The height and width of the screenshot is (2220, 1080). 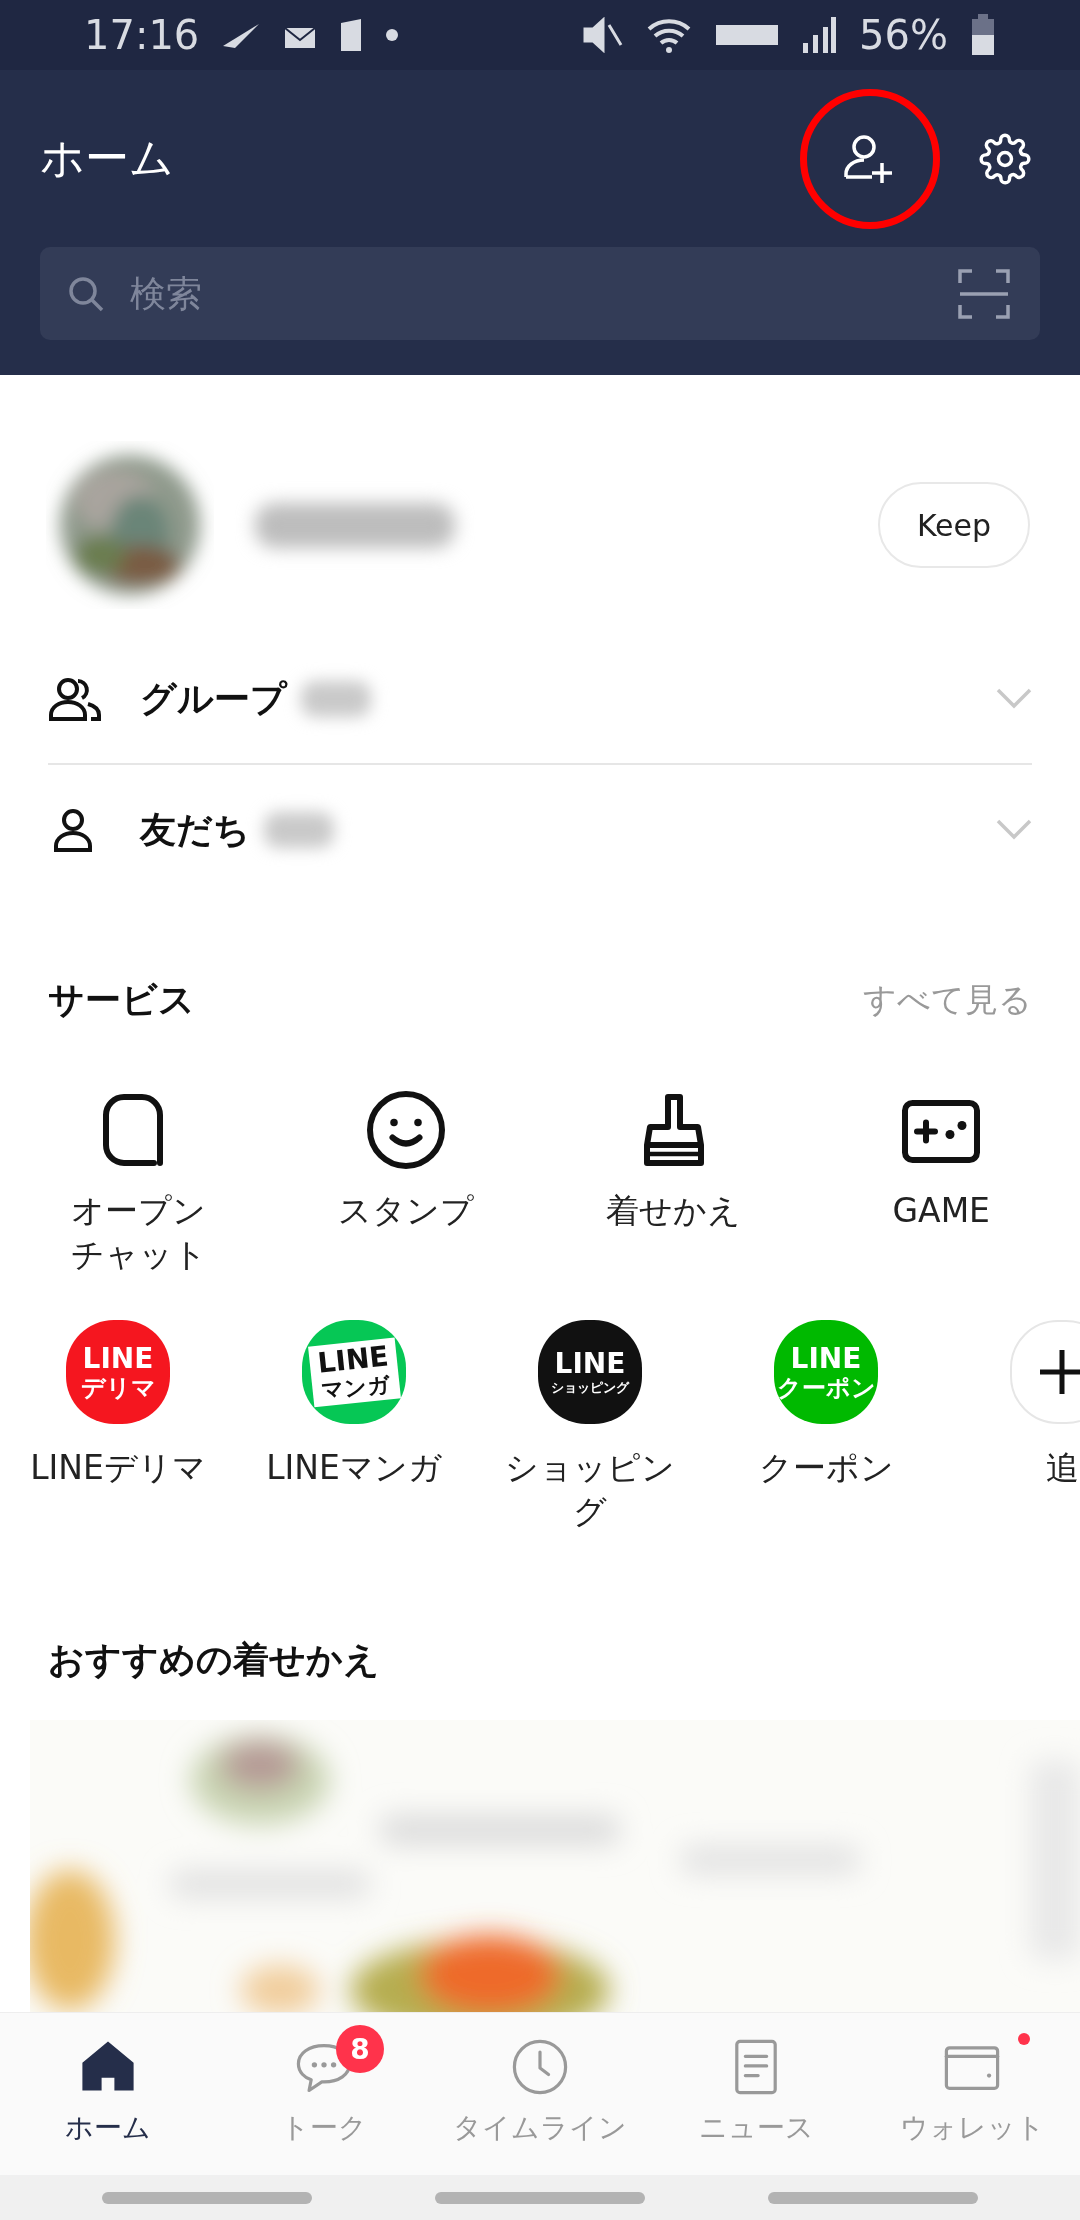 What do you see at coordinates (139, 1200) in the screenshot?
I see `service-item: オープンチャット` at bounding box center [139, 1200].